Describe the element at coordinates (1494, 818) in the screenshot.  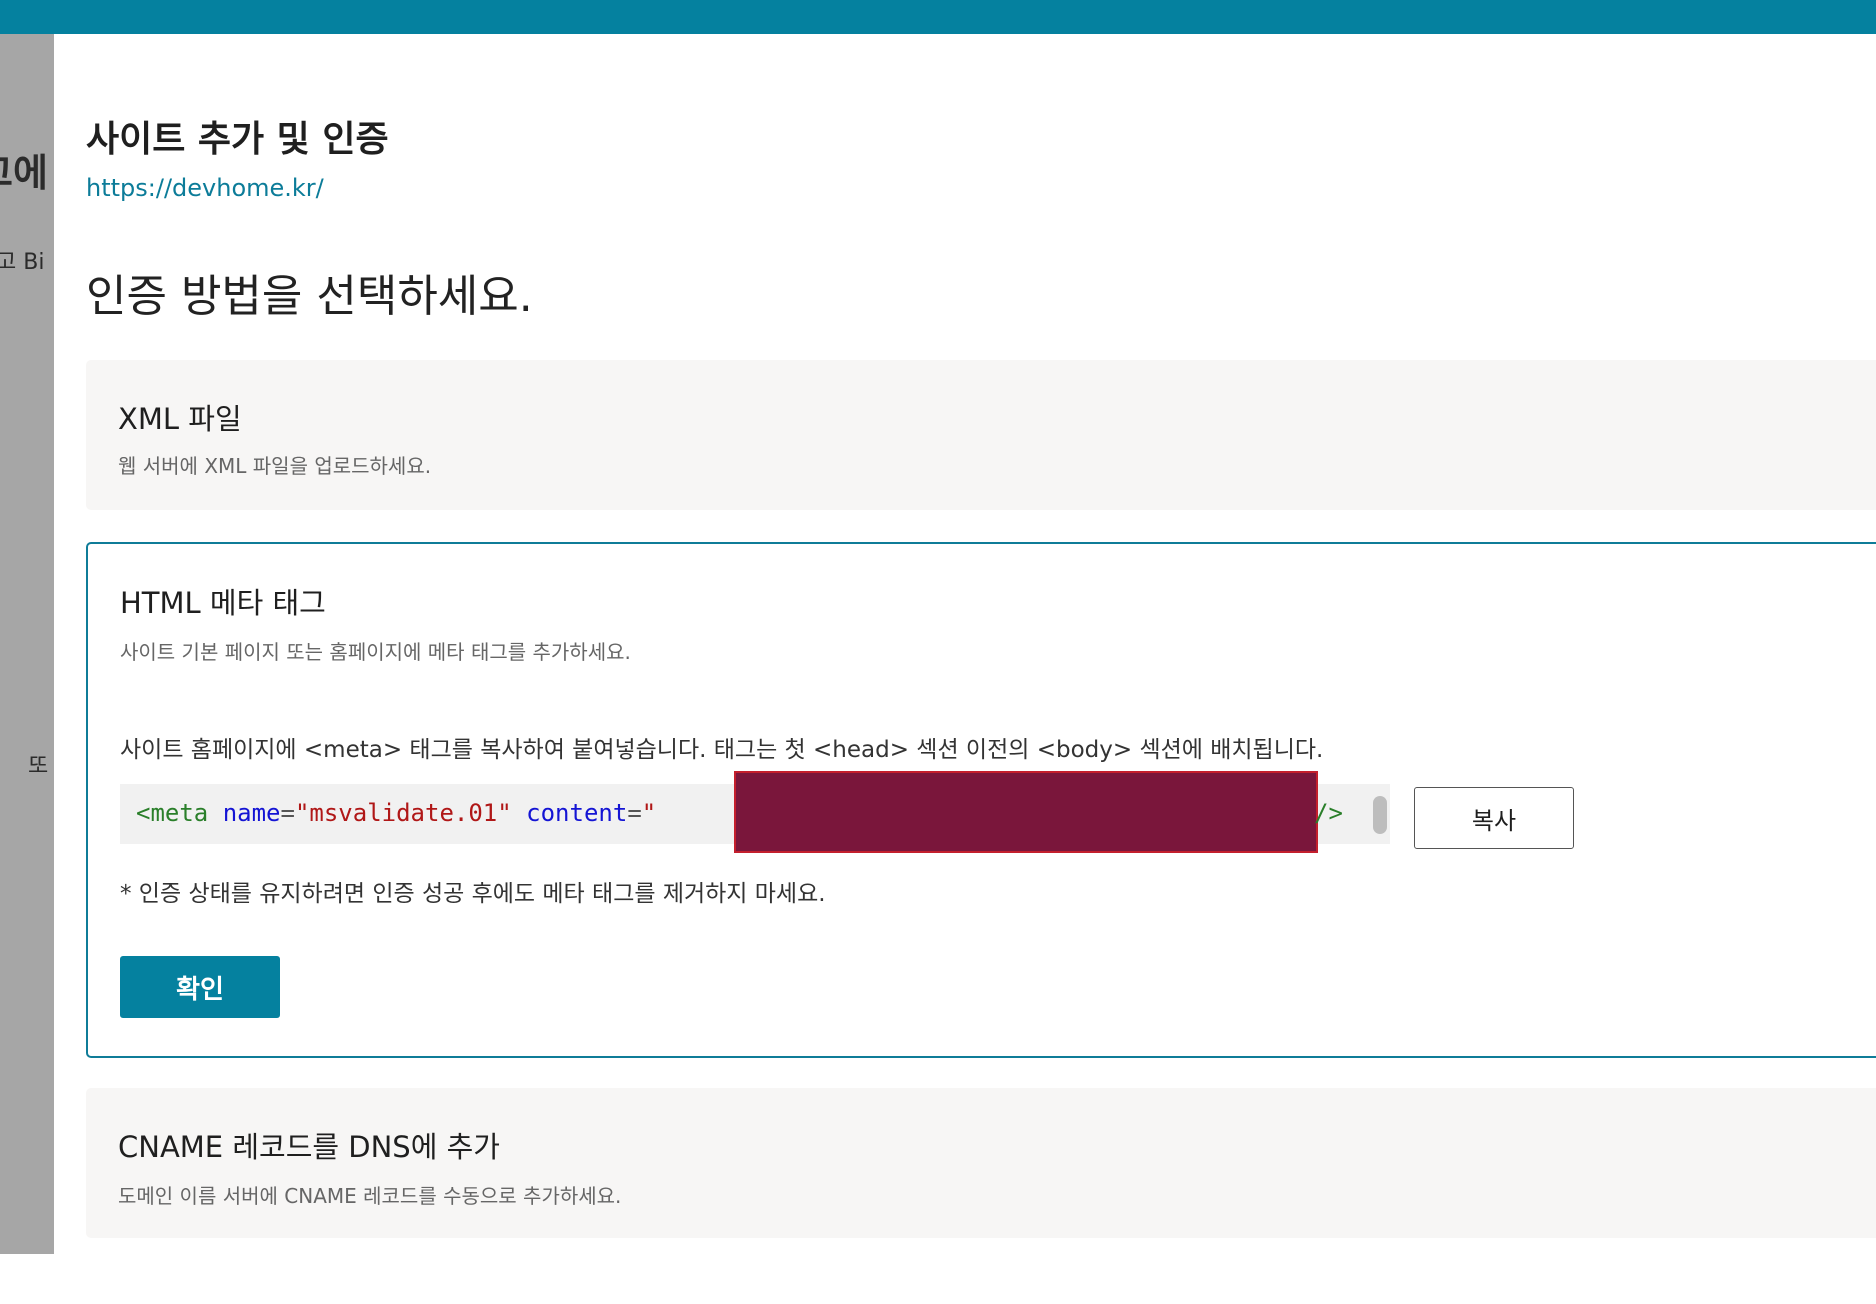
I see `copy-button: 복사` at that location.